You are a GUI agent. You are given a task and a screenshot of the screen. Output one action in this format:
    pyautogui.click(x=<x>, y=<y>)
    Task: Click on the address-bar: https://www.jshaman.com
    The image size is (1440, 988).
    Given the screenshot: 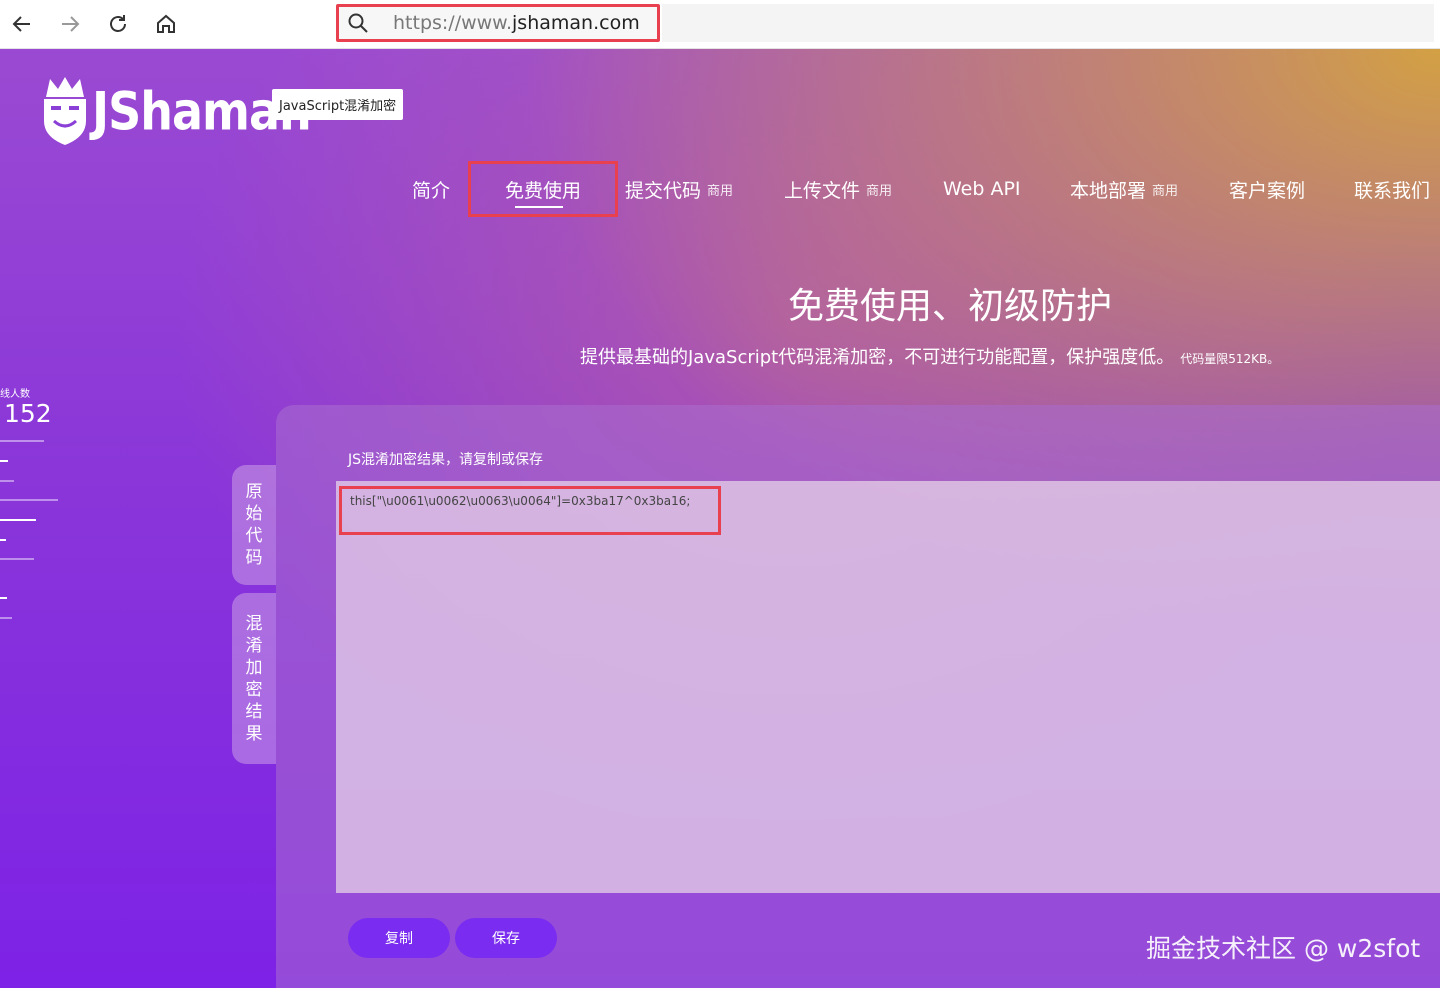 What is the action you would take?
    pyautogui.click(x=498, y=23)
    